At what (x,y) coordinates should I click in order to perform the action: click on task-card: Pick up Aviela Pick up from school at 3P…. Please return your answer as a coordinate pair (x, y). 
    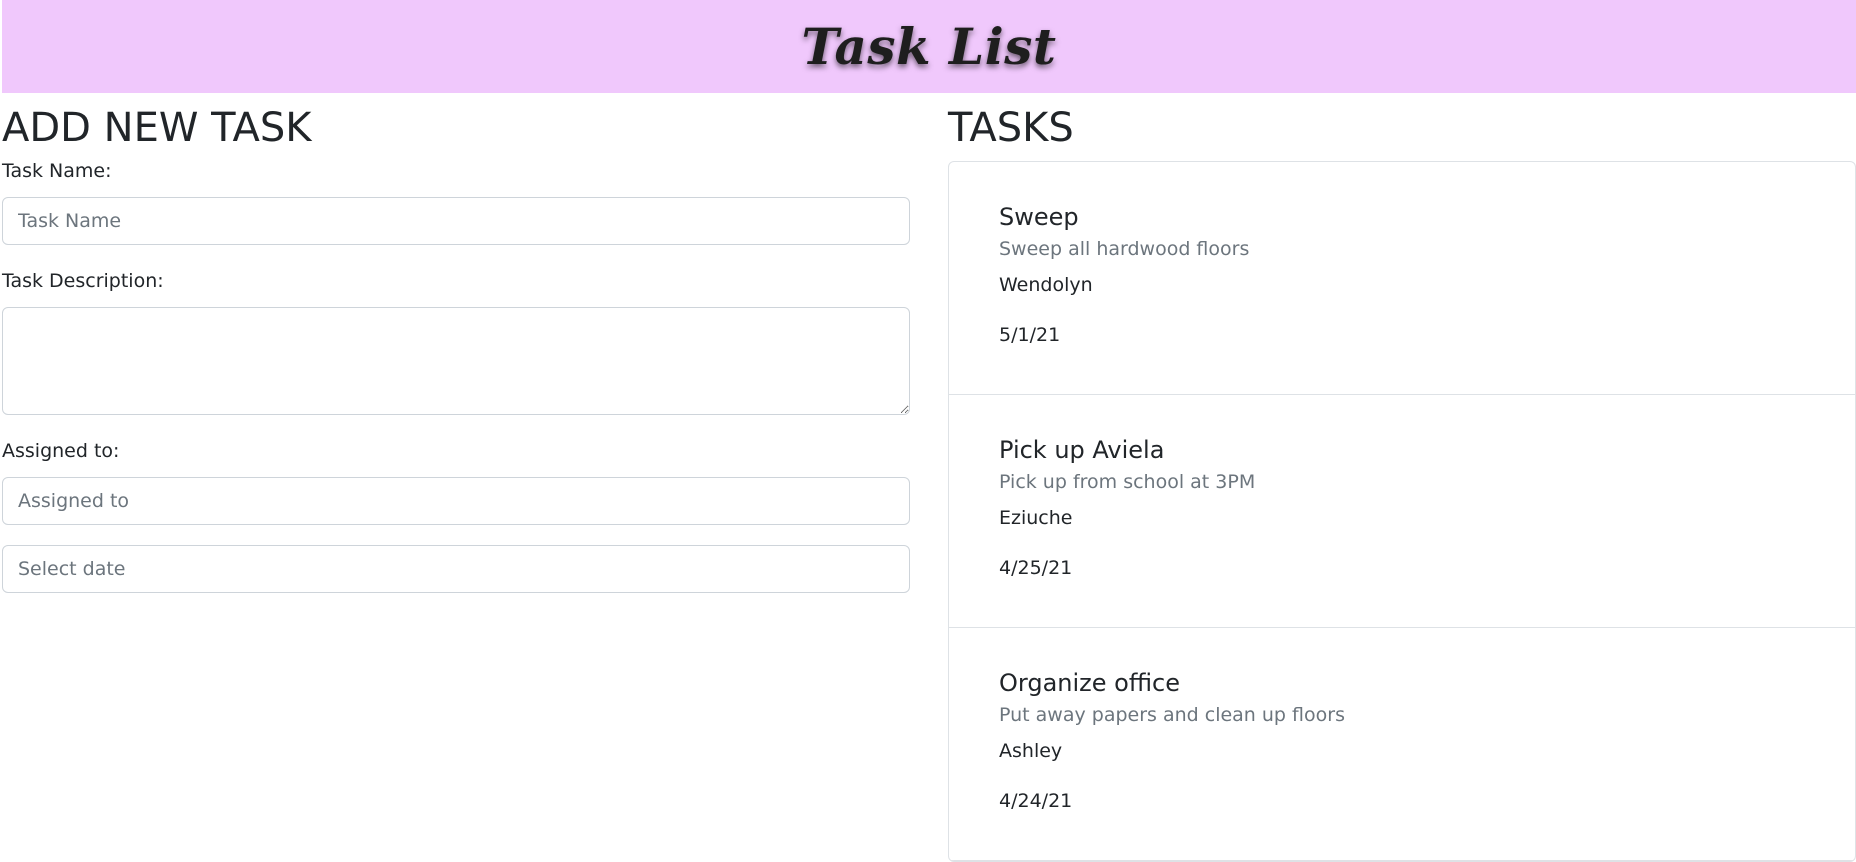
    Looking at the image, I should click on (1402, 511).